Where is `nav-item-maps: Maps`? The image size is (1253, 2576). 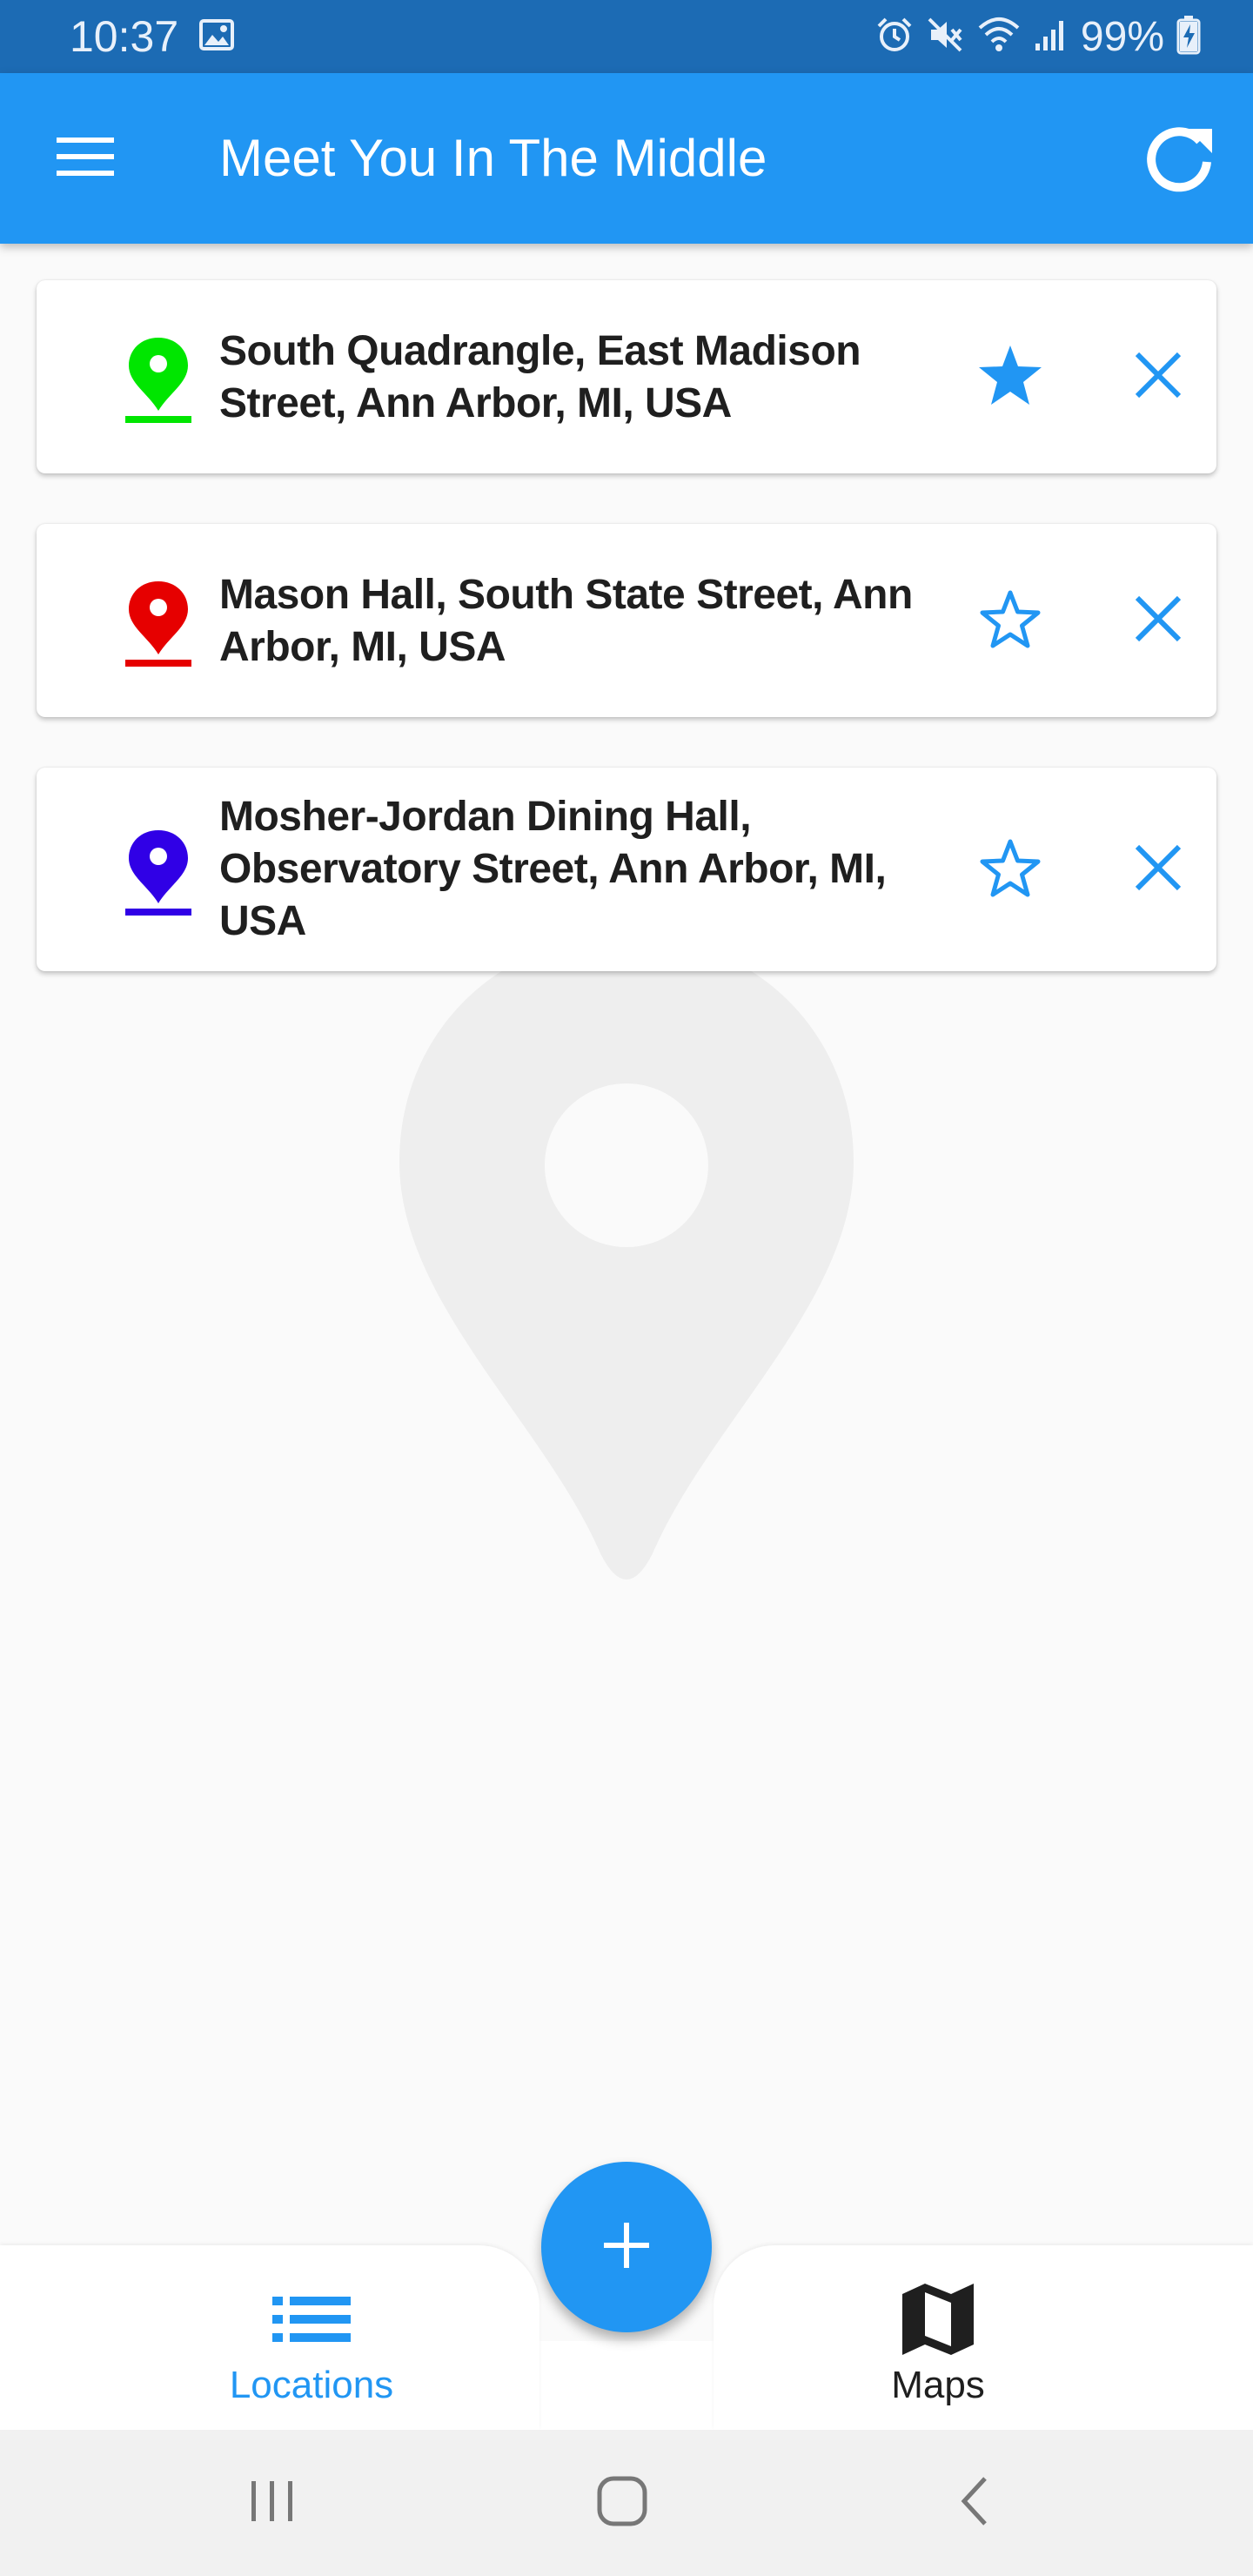 nav-item-maps: Maps is located at coordinates (938, 2337).